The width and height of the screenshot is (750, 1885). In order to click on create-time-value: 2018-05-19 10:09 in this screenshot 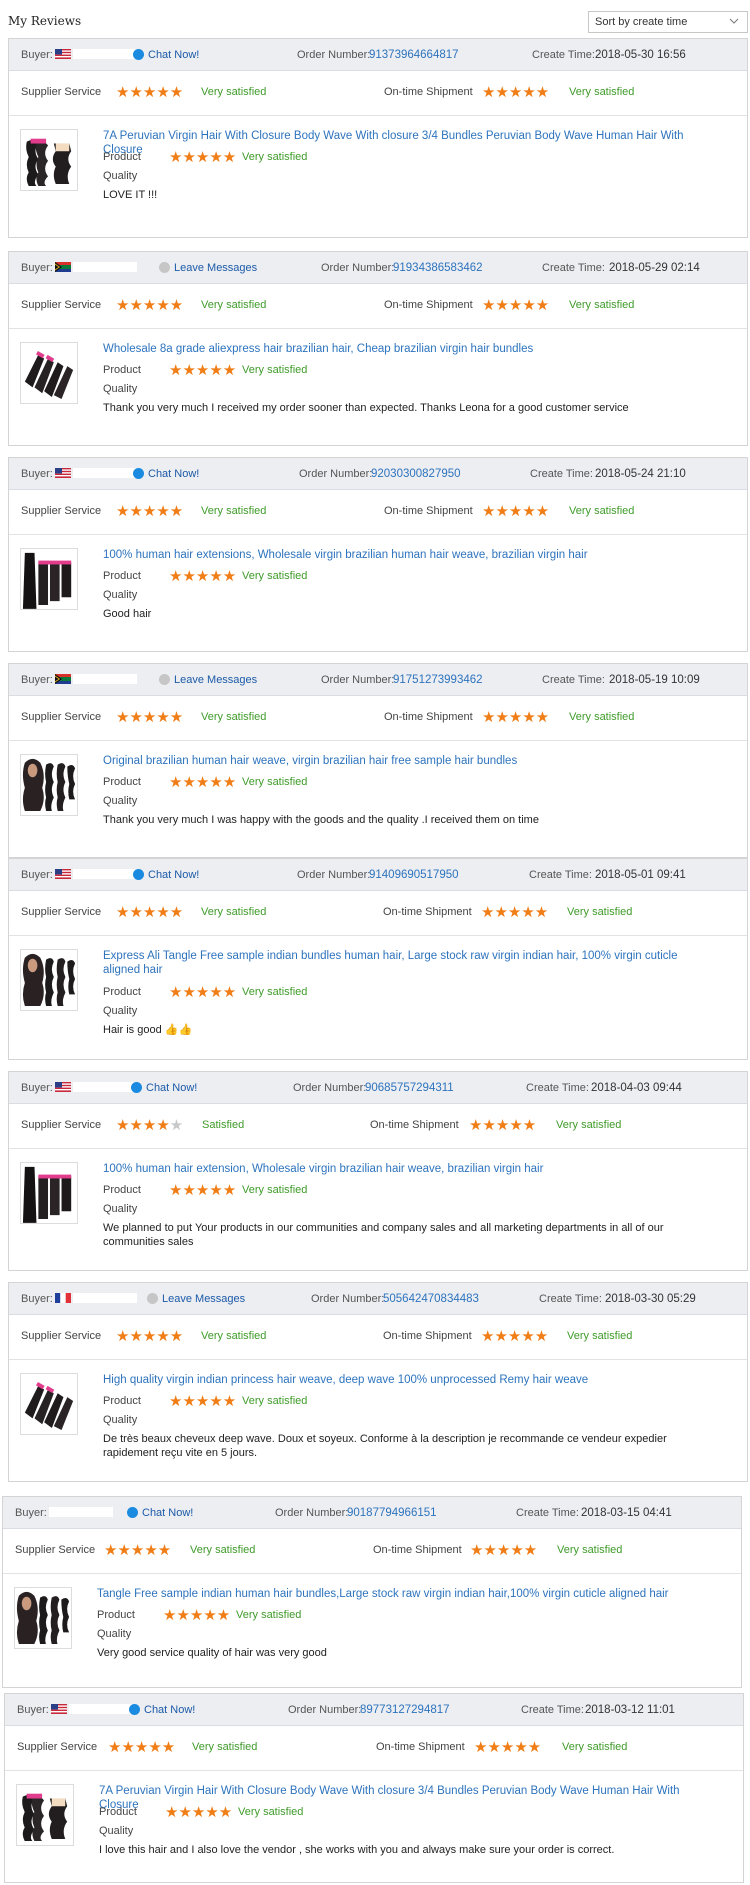, I will do `click(654, 680)`.